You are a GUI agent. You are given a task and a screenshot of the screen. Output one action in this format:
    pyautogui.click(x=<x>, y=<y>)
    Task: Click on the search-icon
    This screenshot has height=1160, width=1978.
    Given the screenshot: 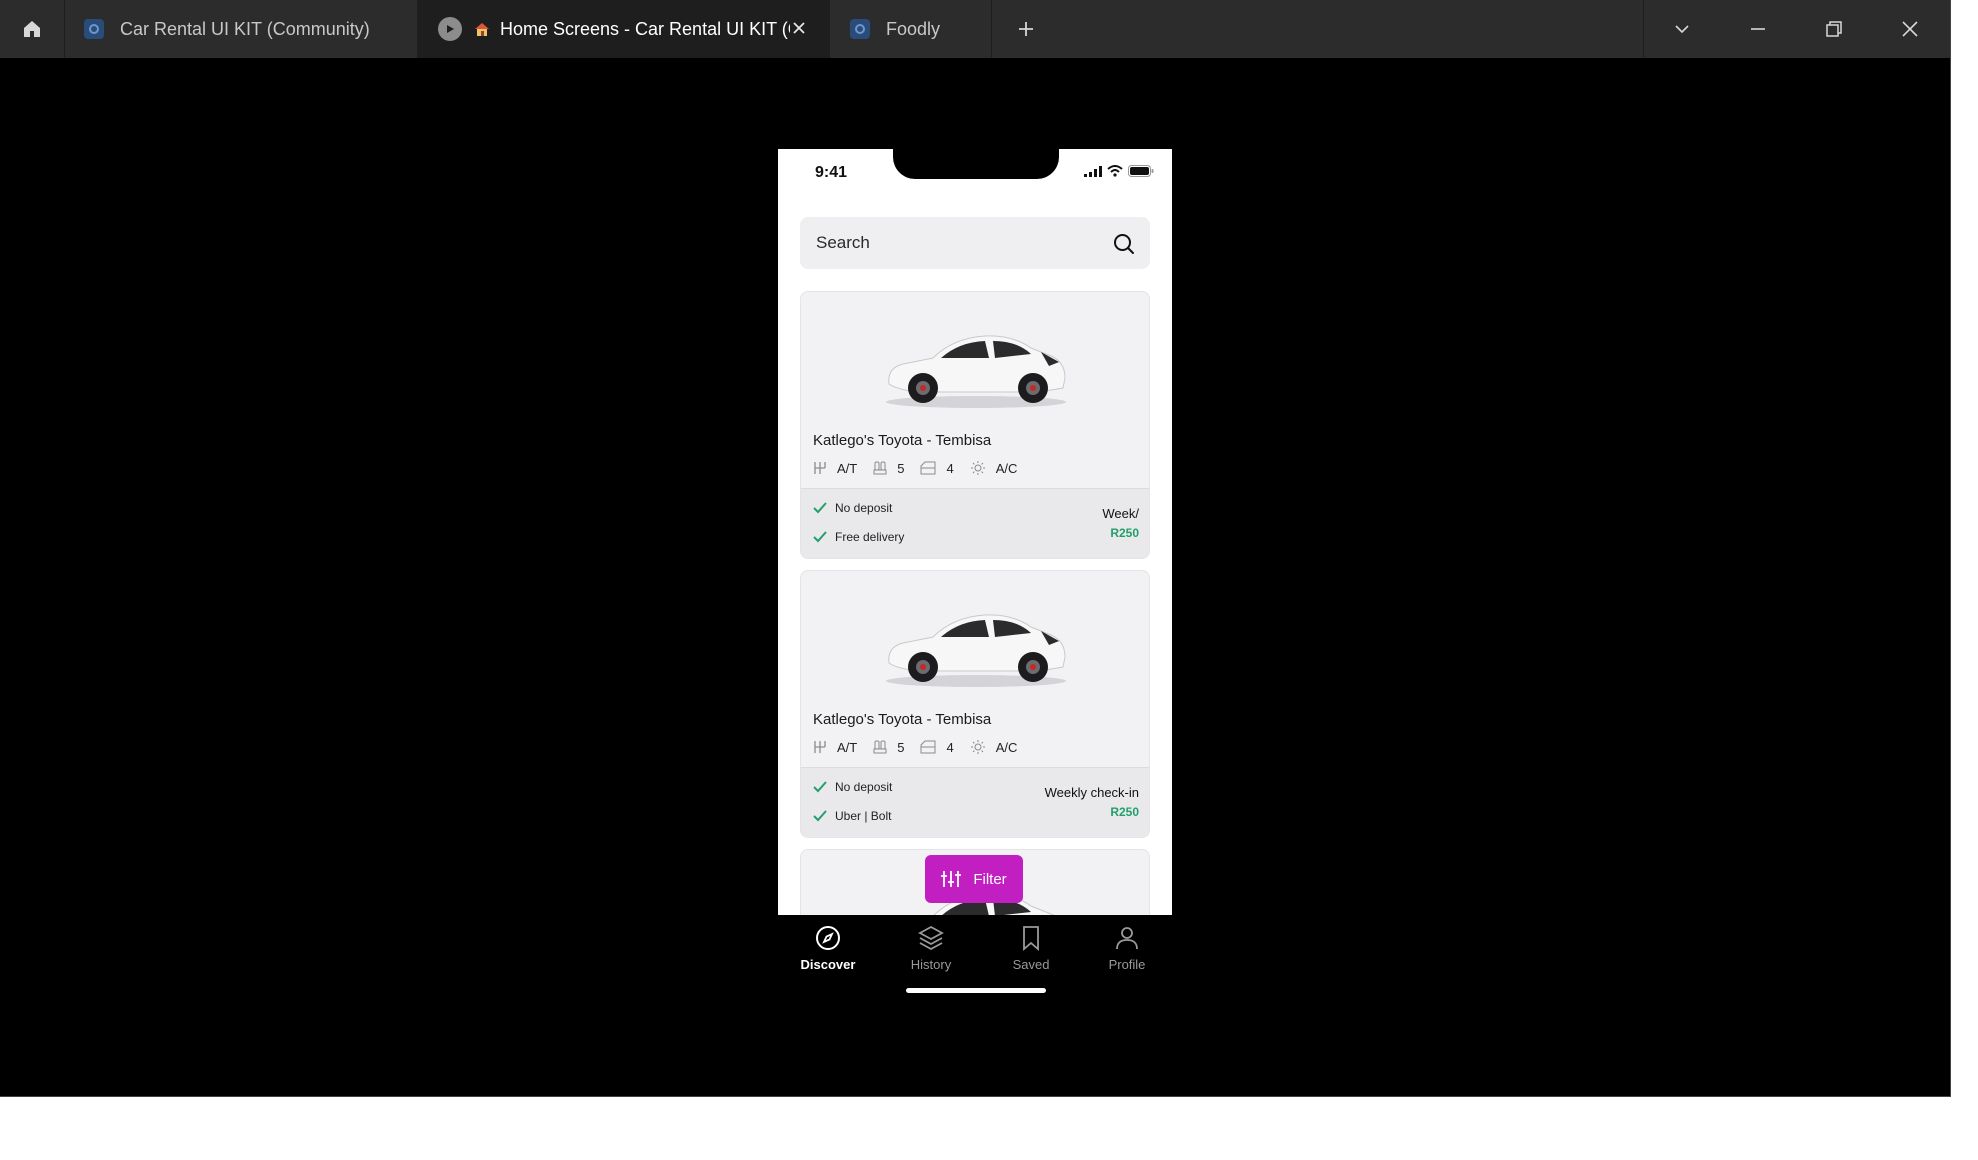 What is the action you would take?
    pyautogui.click(x=1124, y=244)
    